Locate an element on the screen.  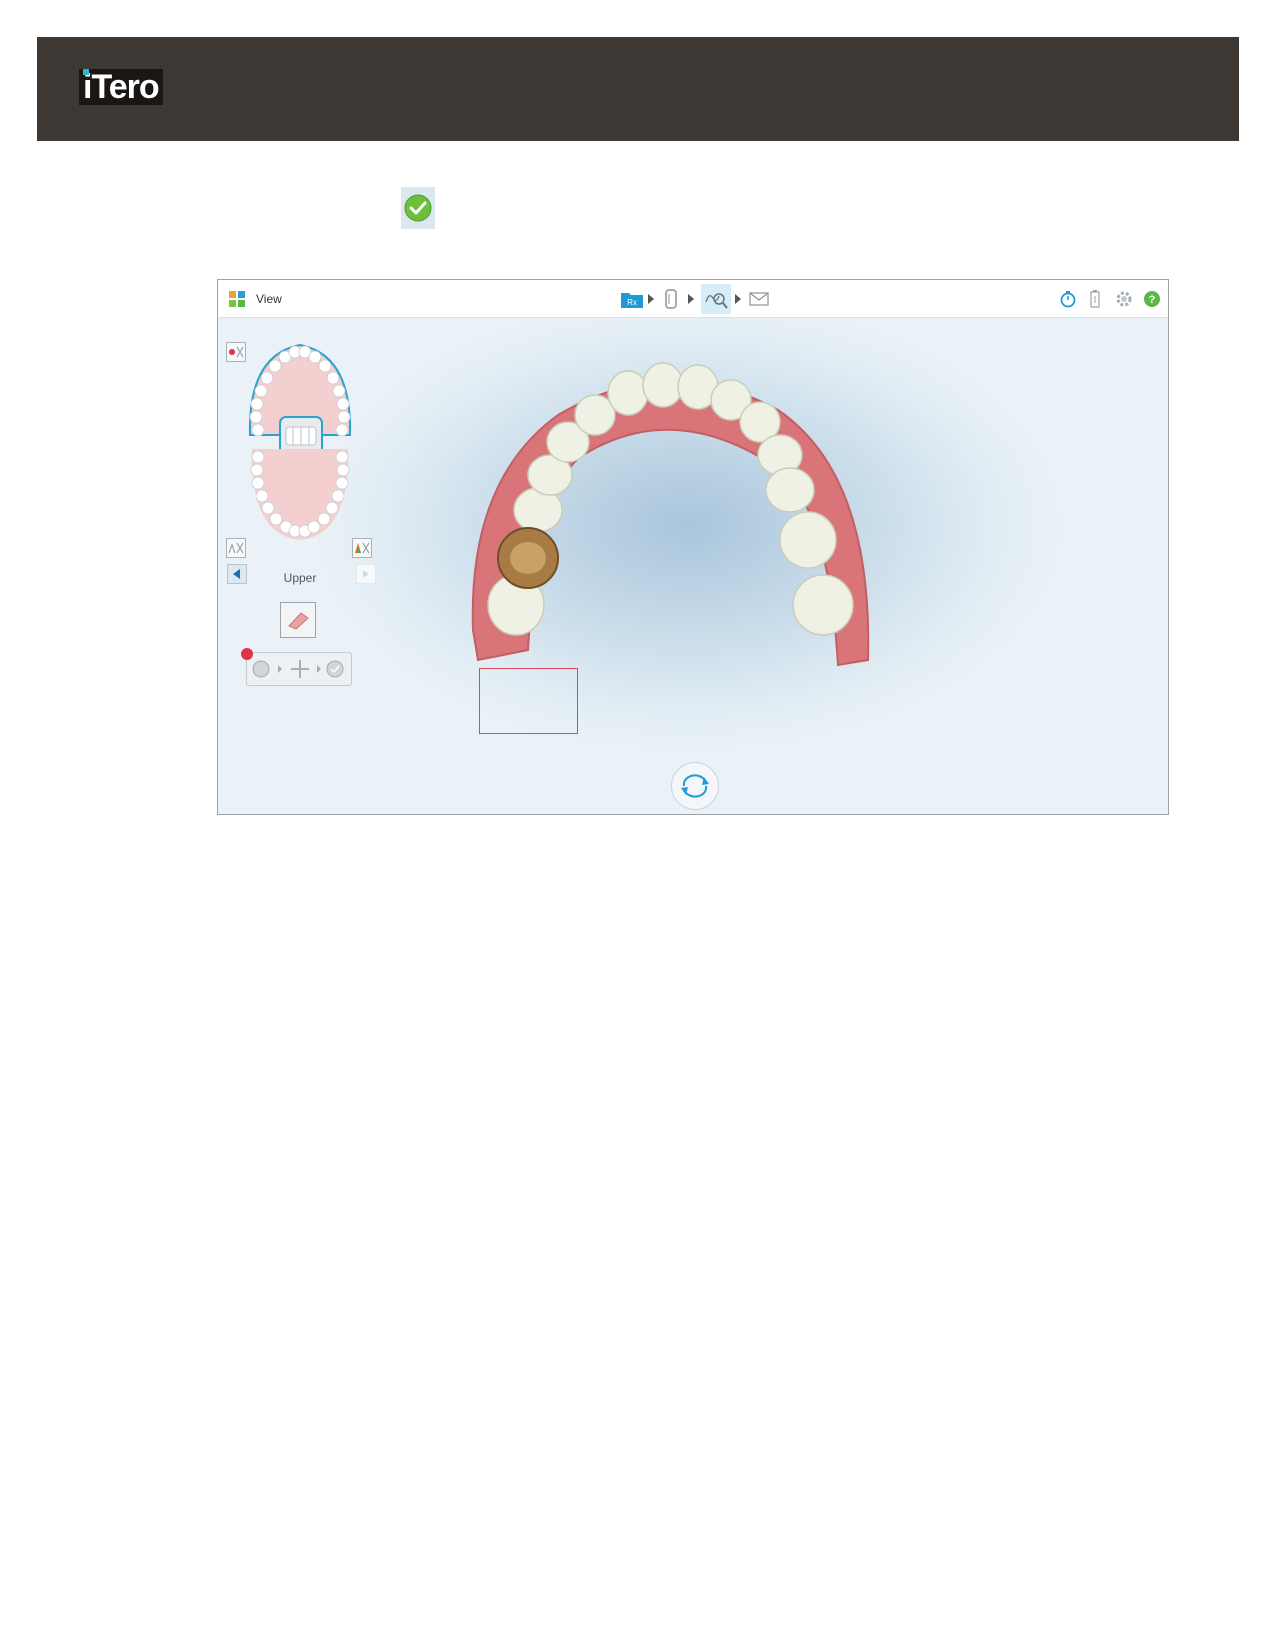
rx-folder-step-icon: Rx is located at coordinates (632, 299).